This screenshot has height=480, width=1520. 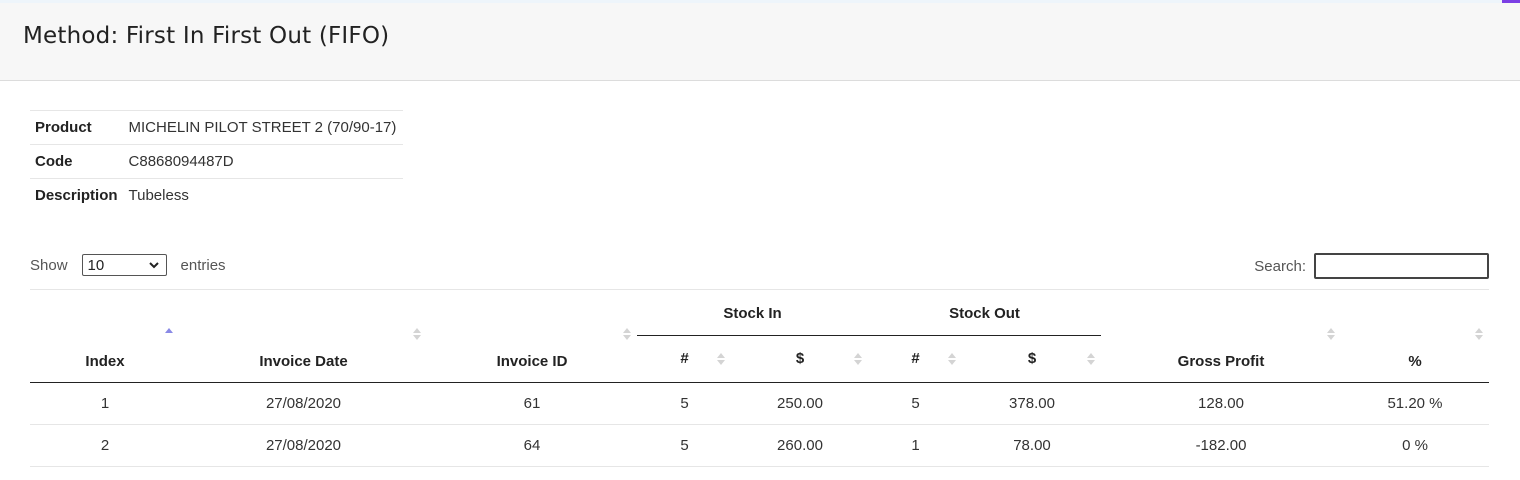 What do you see at coordinates (263, 127) in the screenshot?
I see `info-value: MICHELIN PILOT STREET 2 (70/90-17)` at bounding box center [263, 127].